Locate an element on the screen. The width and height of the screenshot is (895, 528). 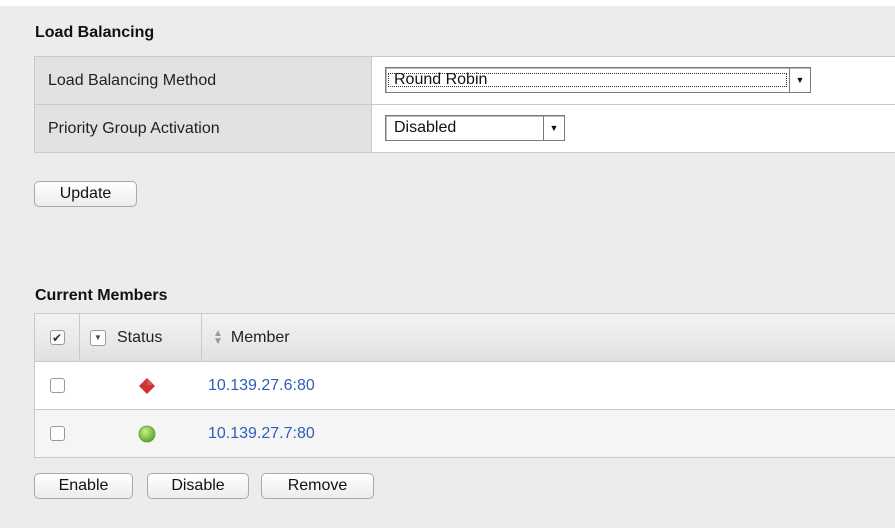
select-all-checkbox: ✔ is located at coordinates (57, 337).